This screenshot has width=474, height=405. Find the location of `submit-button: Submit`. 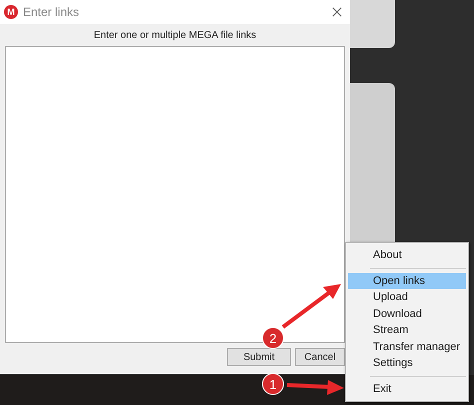

submit-button: Submit is located at coordinates (259, 357).